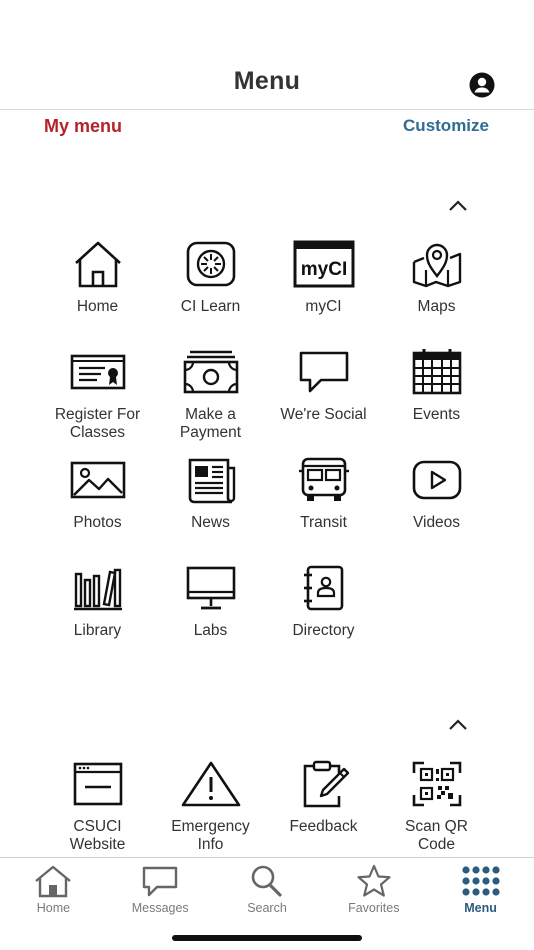 Image resolution: width=534 pixels, height=950 pixels. What do you see at coordinates (323, 588) in the screenshot?
I see `address-book-icon` at bounding box center [323, 588].